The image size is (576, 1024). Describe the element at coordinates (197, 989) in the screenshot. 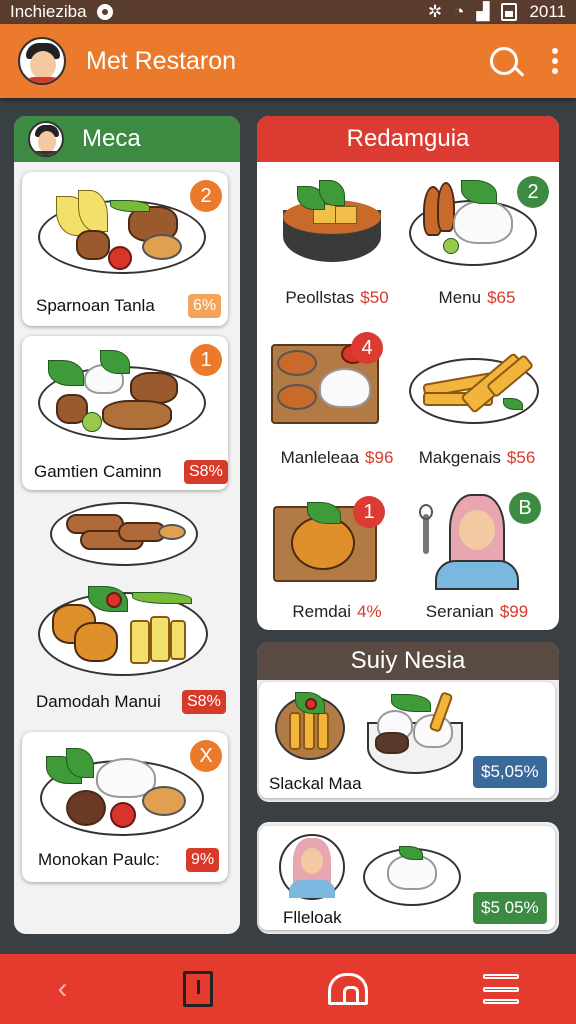

I see `share-icon` at that location.